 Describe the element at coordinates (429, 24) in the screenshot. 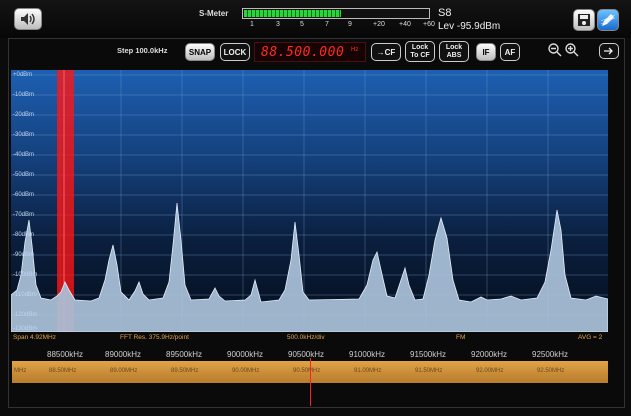

I see `smeter-scale-label: +60` at that location.